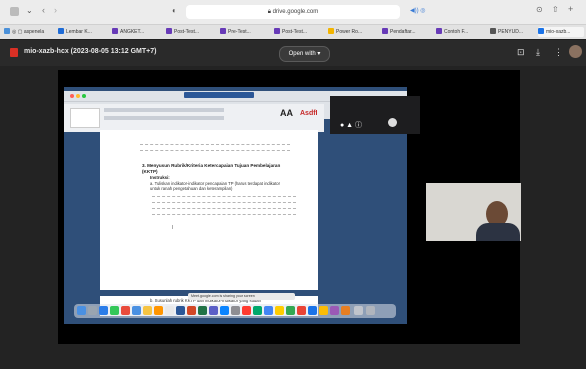 The height and width of the screenshot is (369, 586). Describe the element at coordinates (219, 95) in the screenshot. I see `word-title-chip` at that location.